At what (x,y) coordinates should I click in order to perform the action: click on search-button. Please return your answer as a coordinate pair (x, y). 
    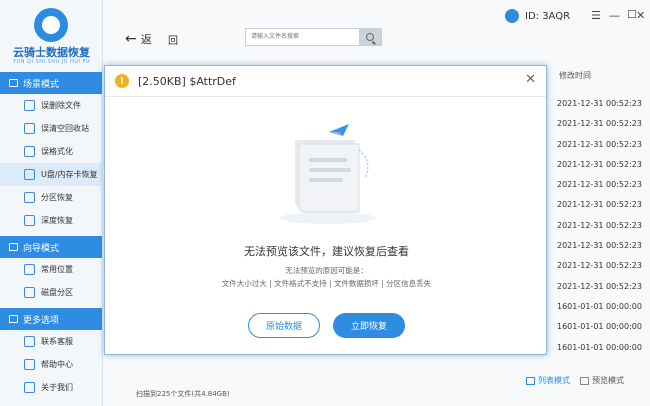
    Looking at the image, I should click on (370, 37).